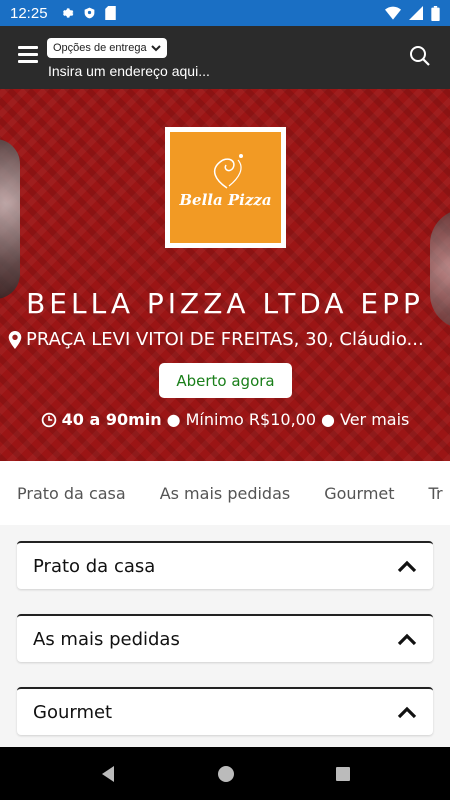 This screenshot has width=450, height=800. I want to click on settings-icon, so click(67, 13).